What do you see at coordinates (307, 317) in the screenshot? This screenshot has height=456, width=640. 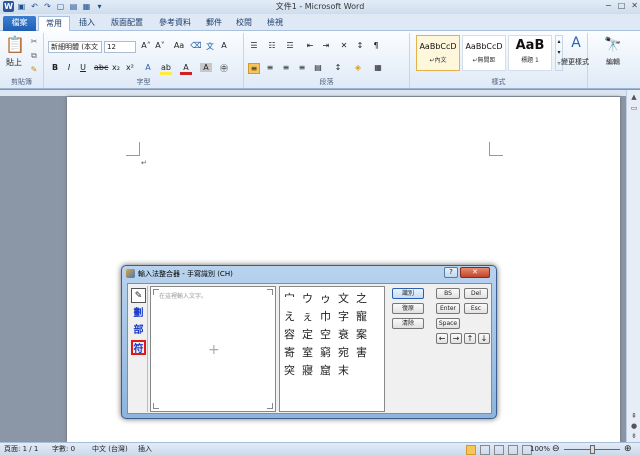 I see `candidate: ぇ` at bounding box center [307, 317].